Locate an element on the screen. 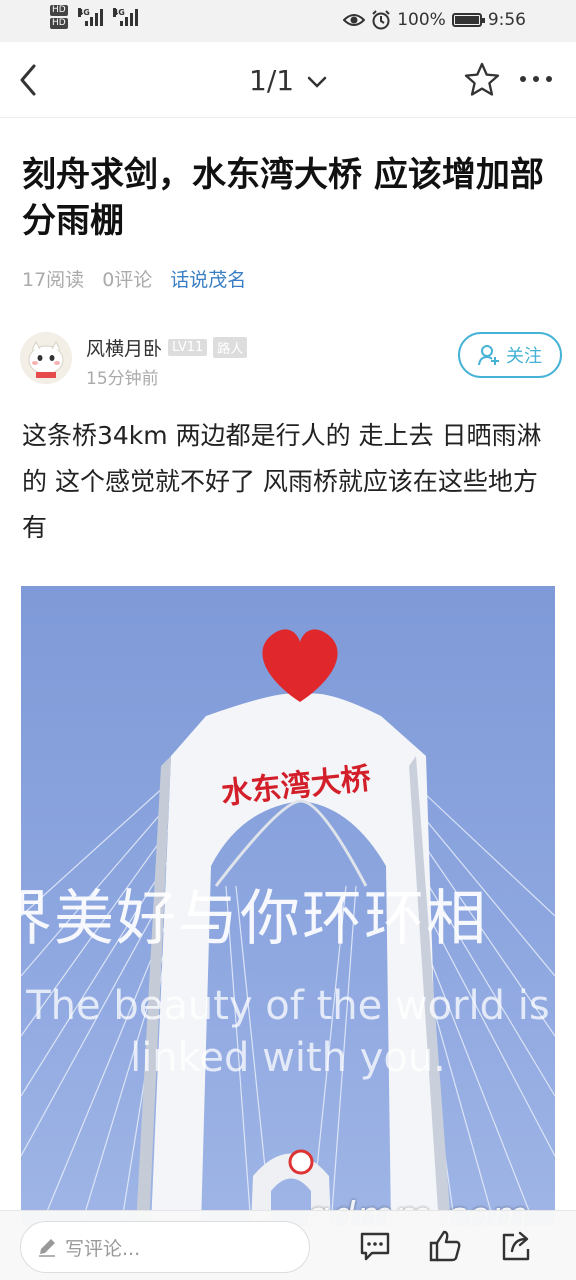  star-icon is located at coordinates (482, 80).